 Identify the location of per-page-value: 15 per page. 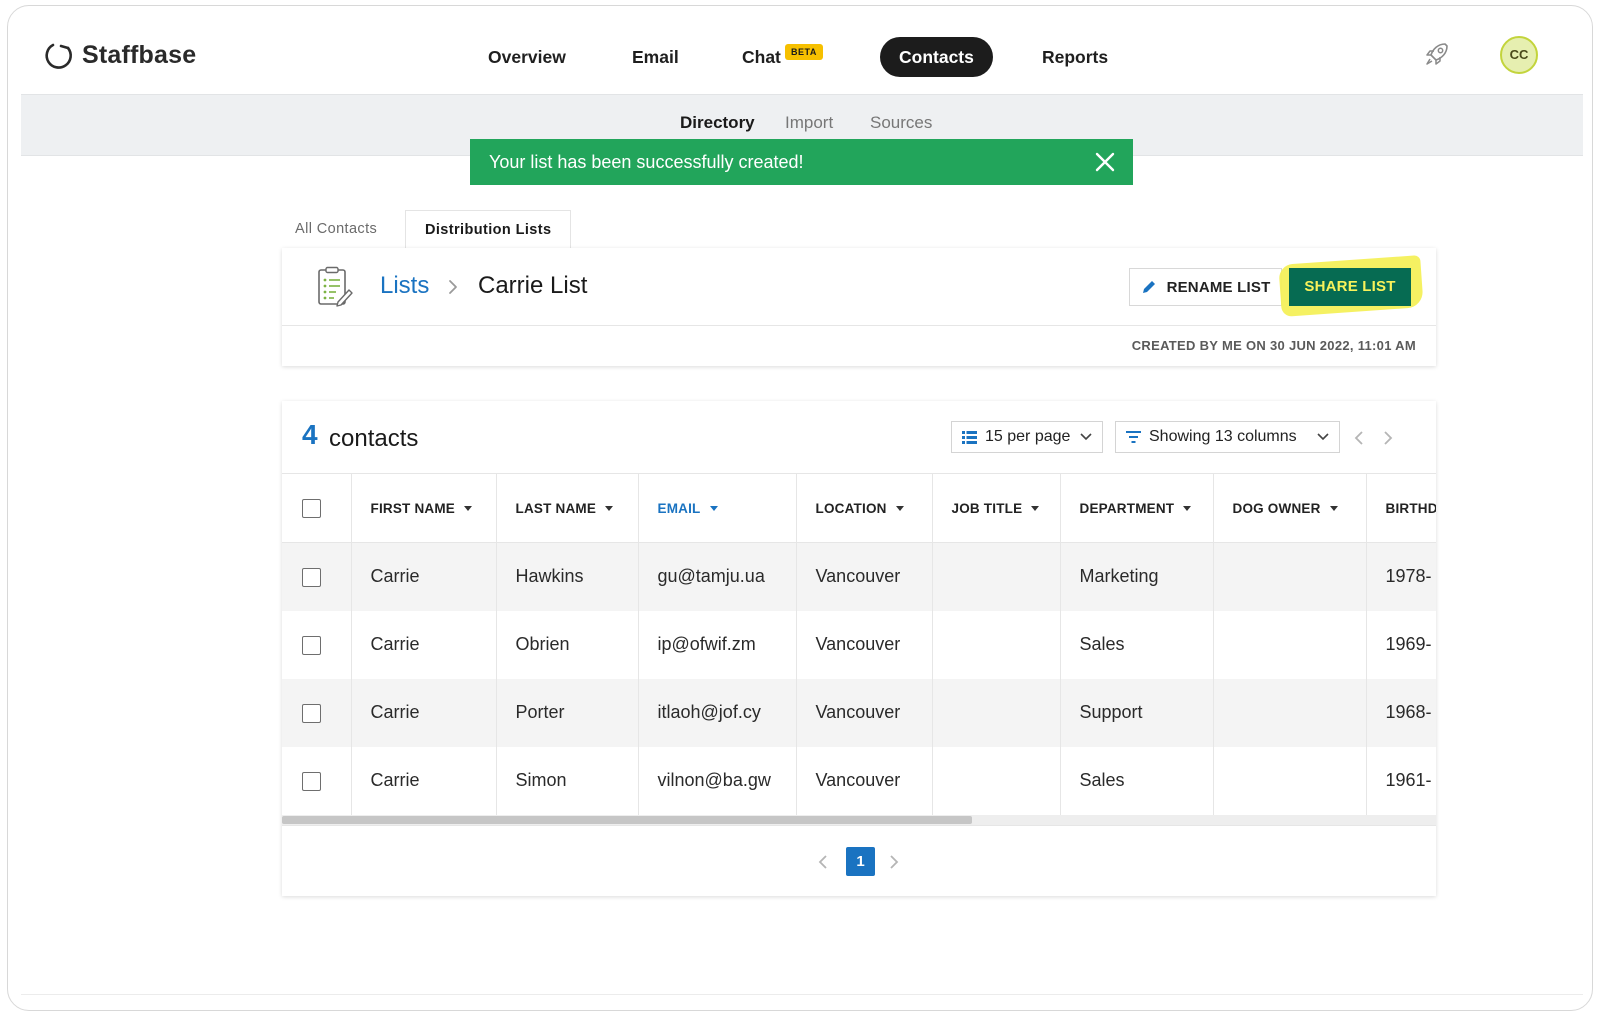
(1028, 436).